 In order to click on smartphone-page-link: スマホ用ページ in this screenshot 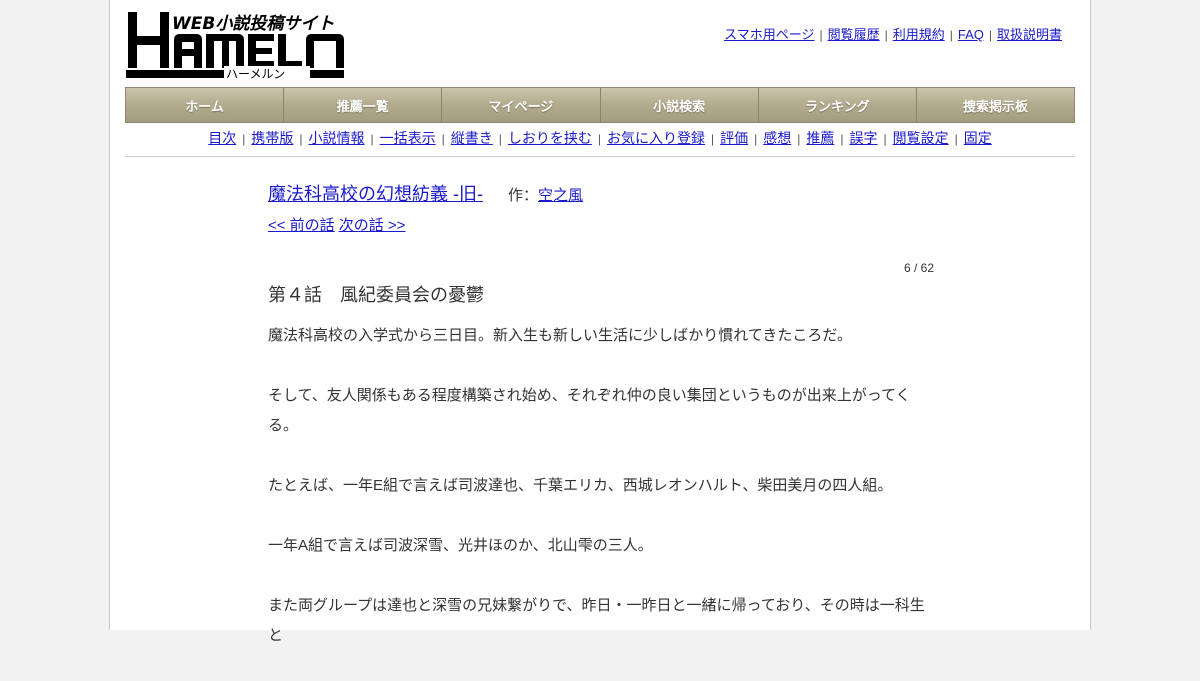, I will do `click(769, 34)`.